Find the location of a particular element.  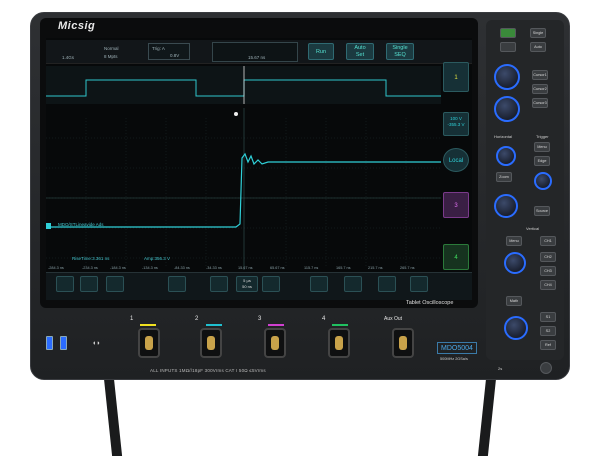

brand-logo: Micsig is located at coordinates (77, 26).